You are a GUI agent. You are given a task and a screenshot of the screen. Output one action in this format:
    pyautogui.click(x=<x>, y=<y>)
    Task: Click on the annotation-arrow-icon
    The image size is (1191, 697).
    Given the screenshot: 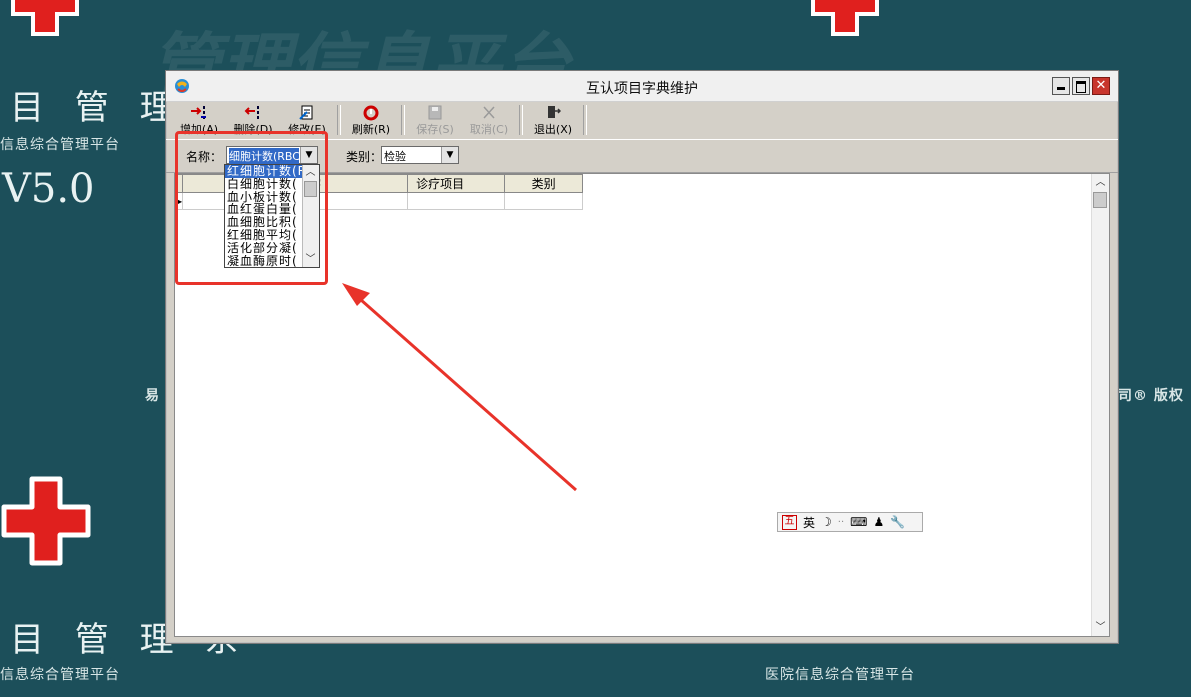 What is the action you would take?
    pyautogui.click(x=459, y=387)
    